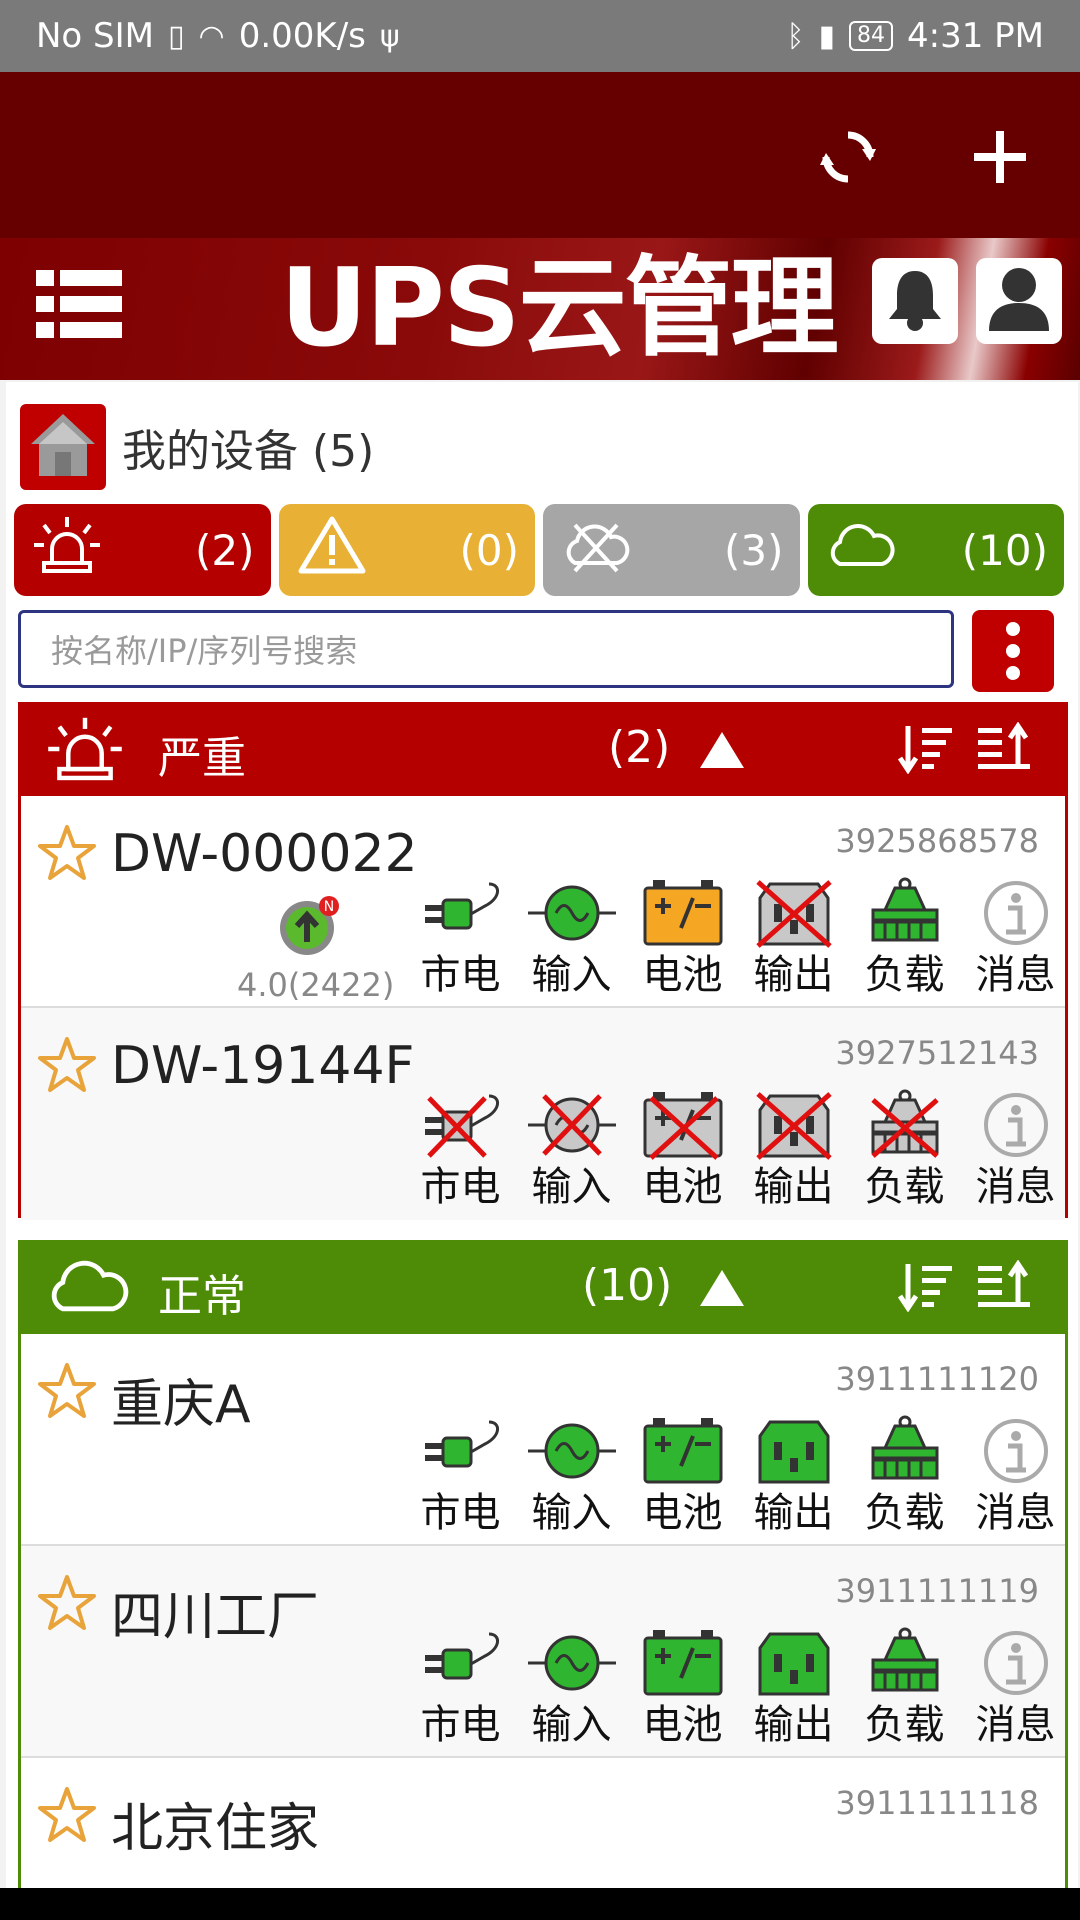 Image resolution: width=1080 pixels, height=1920 pixels. What do you see at coordinates (1004, 550) in the screenshot?
I see `filter-normal-count: (10)` at bounding box center [1004, 550].